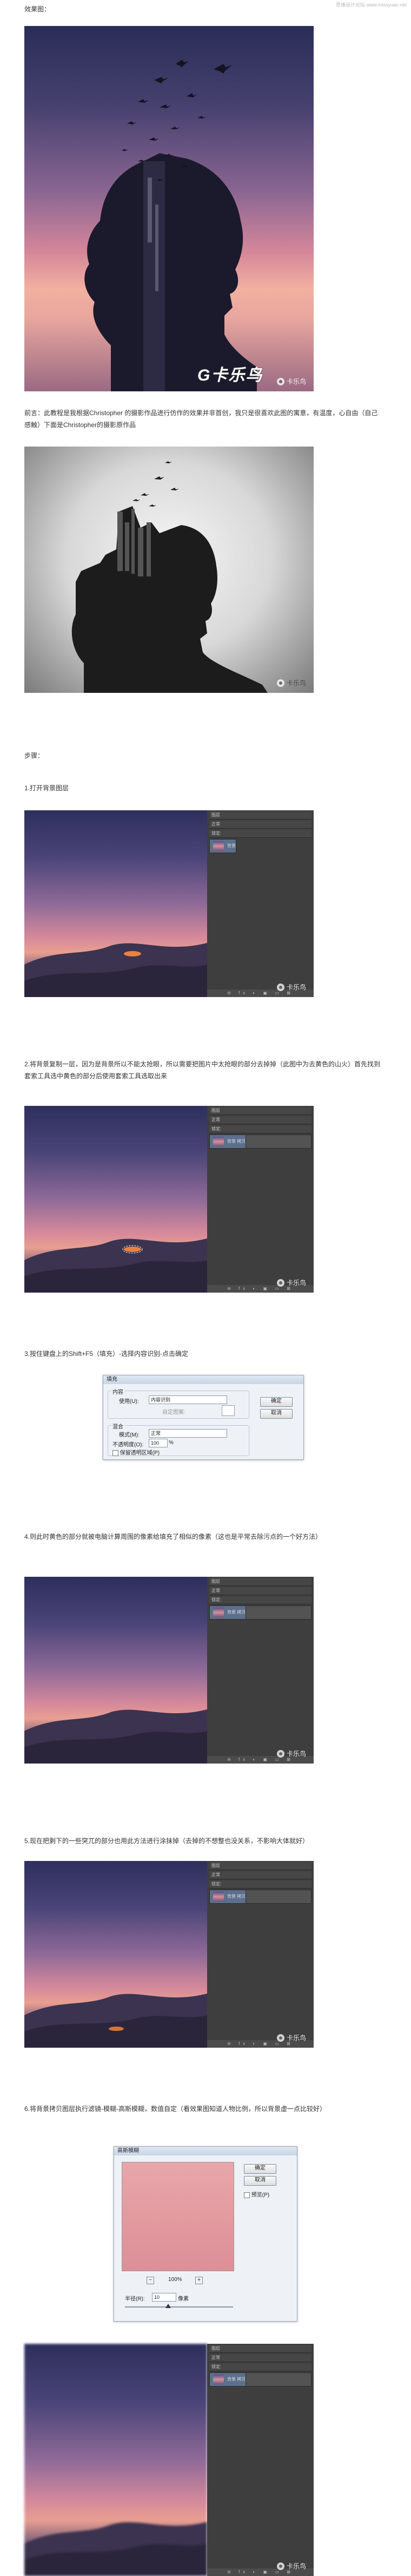 Image resolution: width=411 pixels, height=2576 pixels. I want to click on steps-label: 步骤：, so click(34, 756).